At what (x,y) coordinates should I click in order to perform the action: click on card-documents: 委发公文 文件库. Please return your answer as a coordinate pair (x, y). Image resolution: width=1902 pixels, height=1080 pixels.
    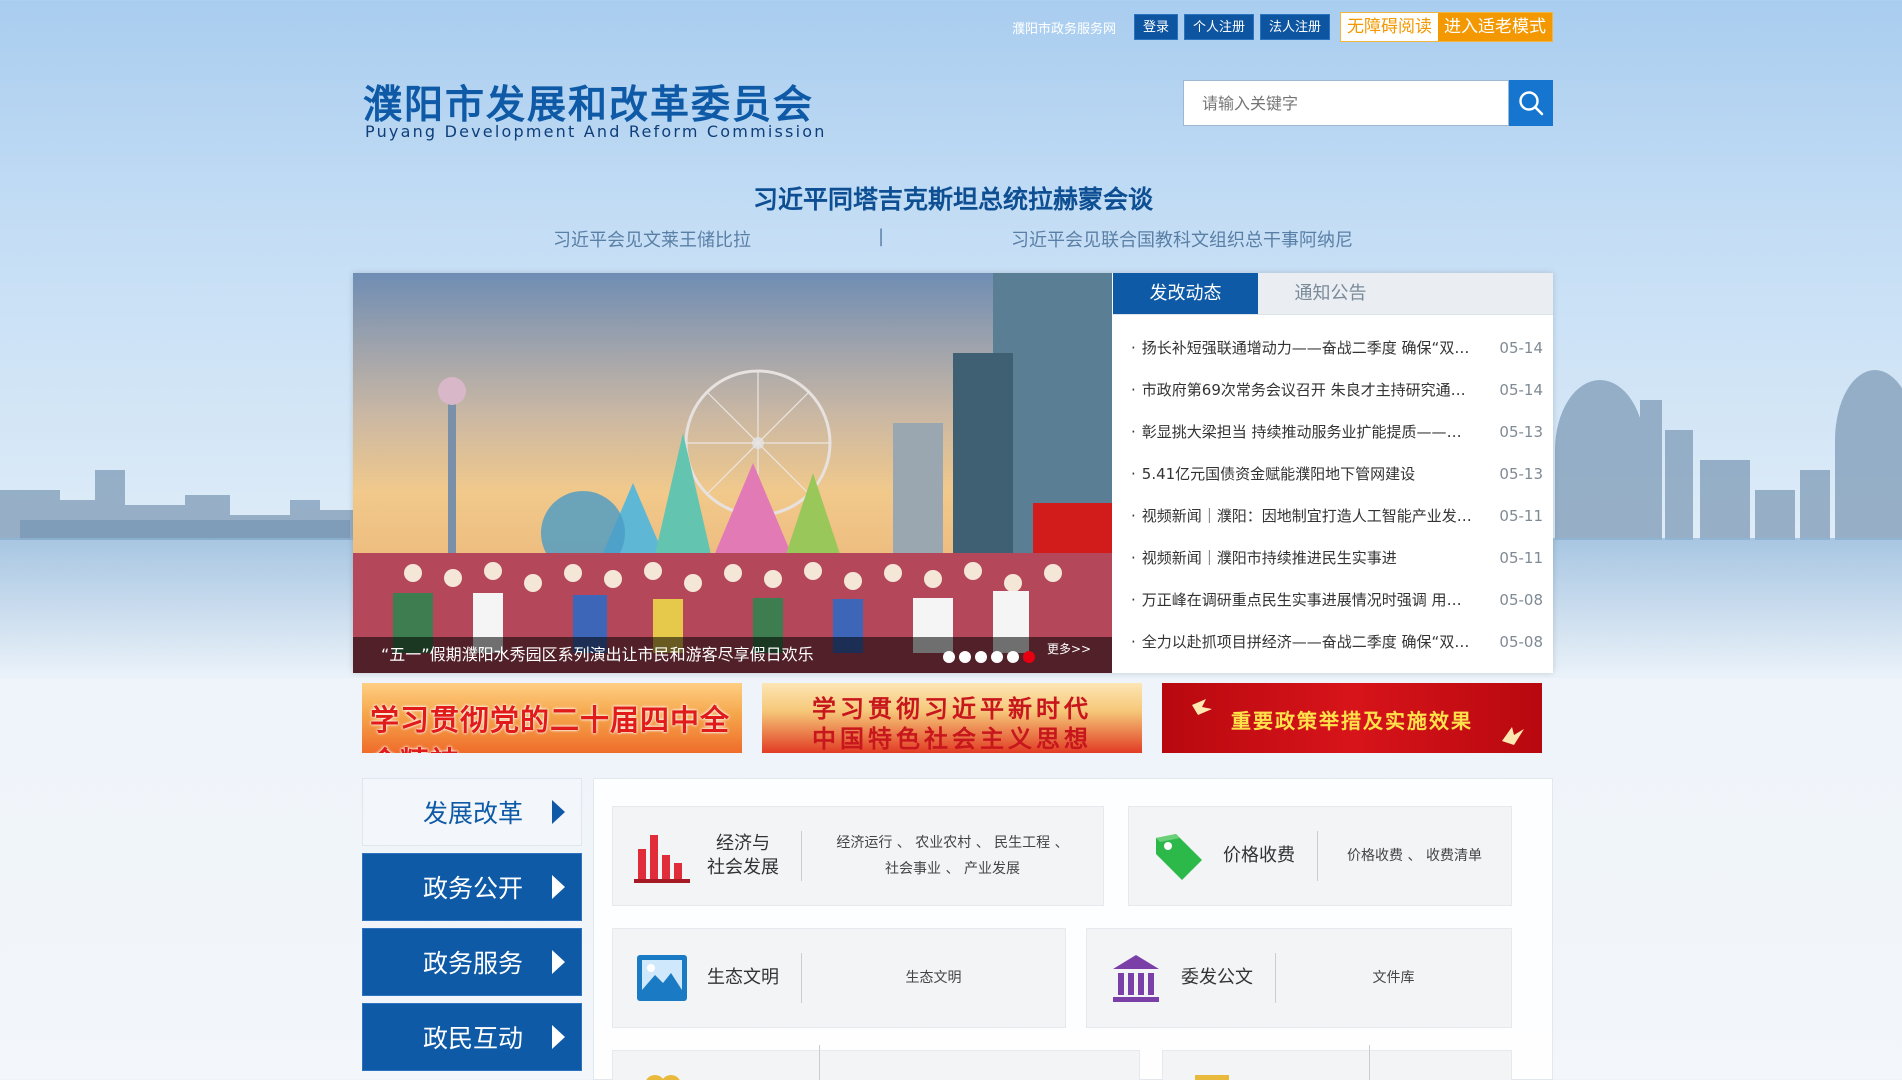
    Looking at the image, I should click on (1299, 978).